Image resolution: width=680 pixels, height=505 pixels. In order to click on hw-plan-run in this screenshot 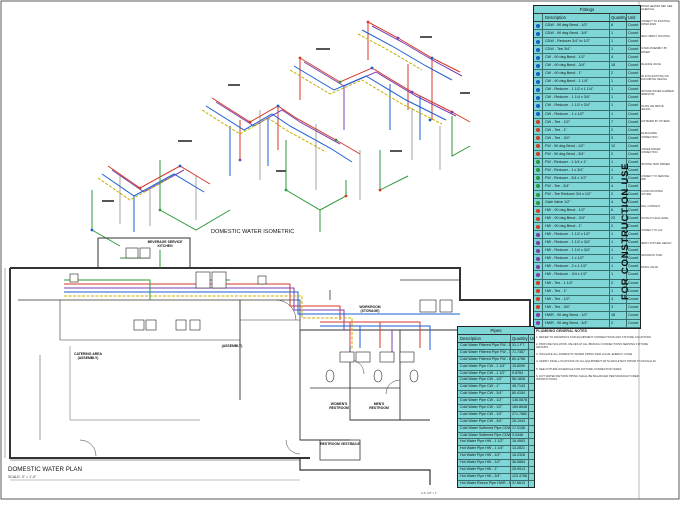, I will do `click(202, 302)`.